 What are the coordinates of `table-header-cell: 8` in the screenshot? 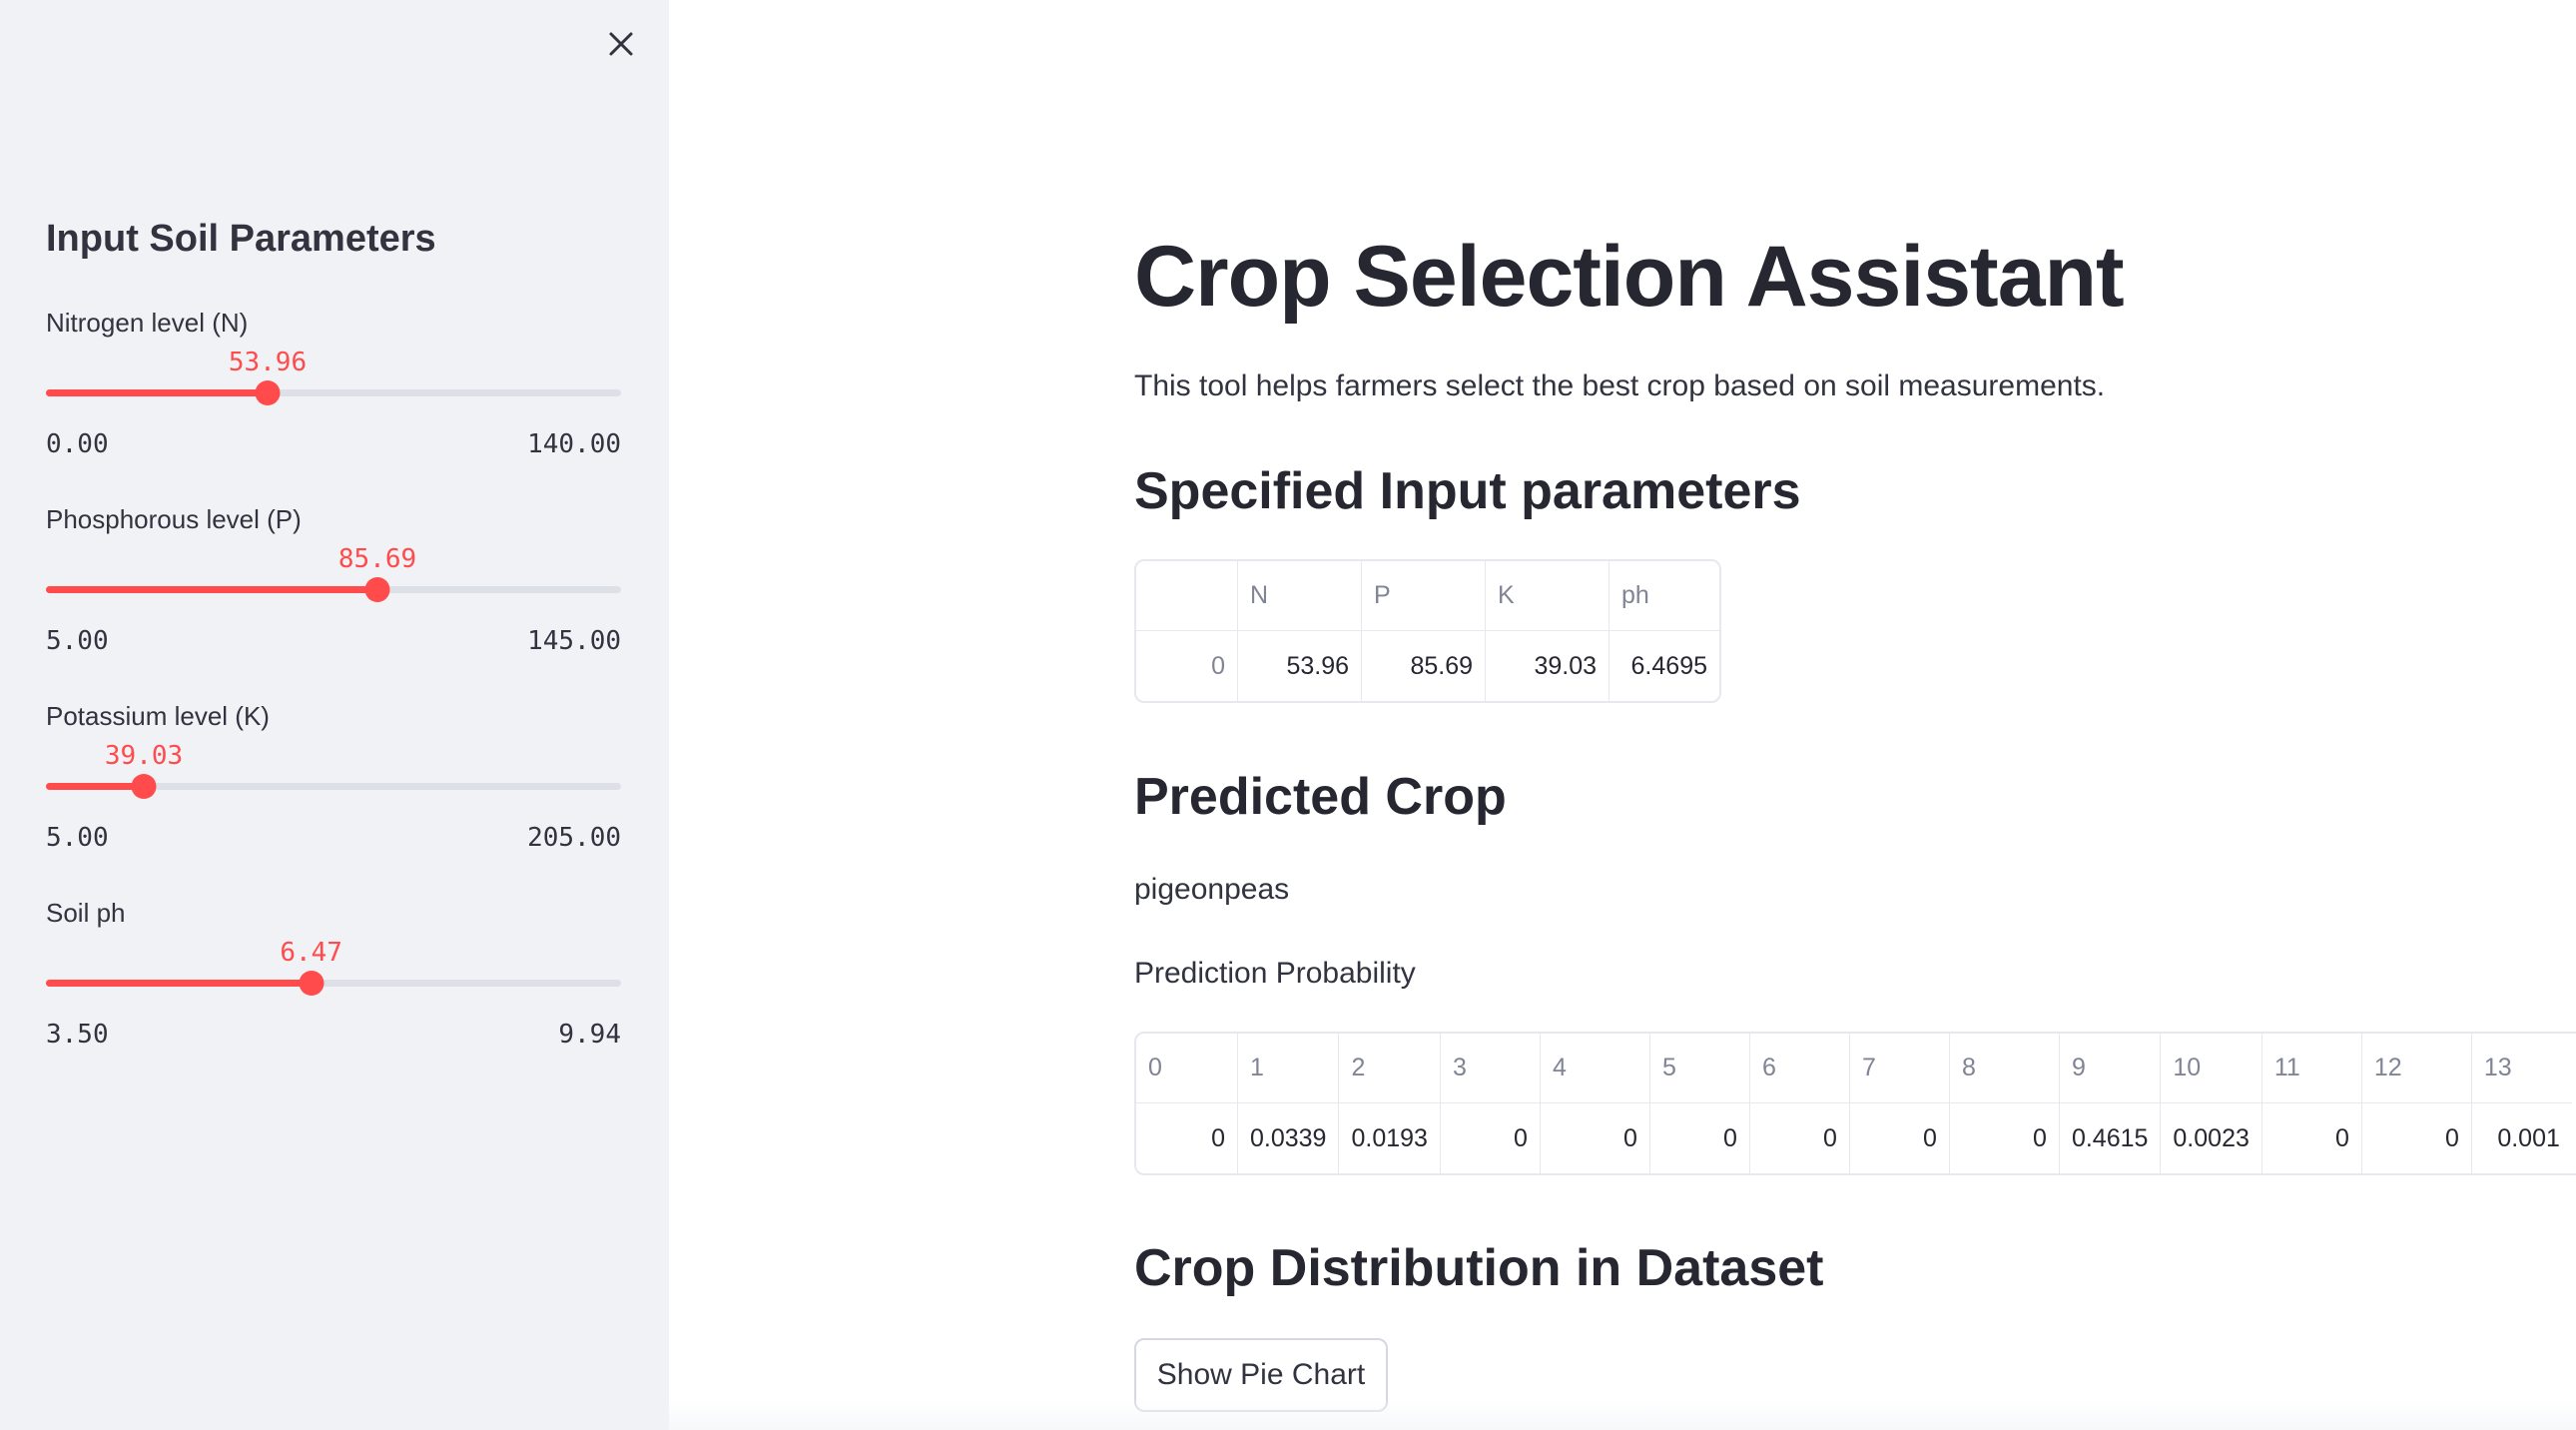 It's located at (2004, 1068).